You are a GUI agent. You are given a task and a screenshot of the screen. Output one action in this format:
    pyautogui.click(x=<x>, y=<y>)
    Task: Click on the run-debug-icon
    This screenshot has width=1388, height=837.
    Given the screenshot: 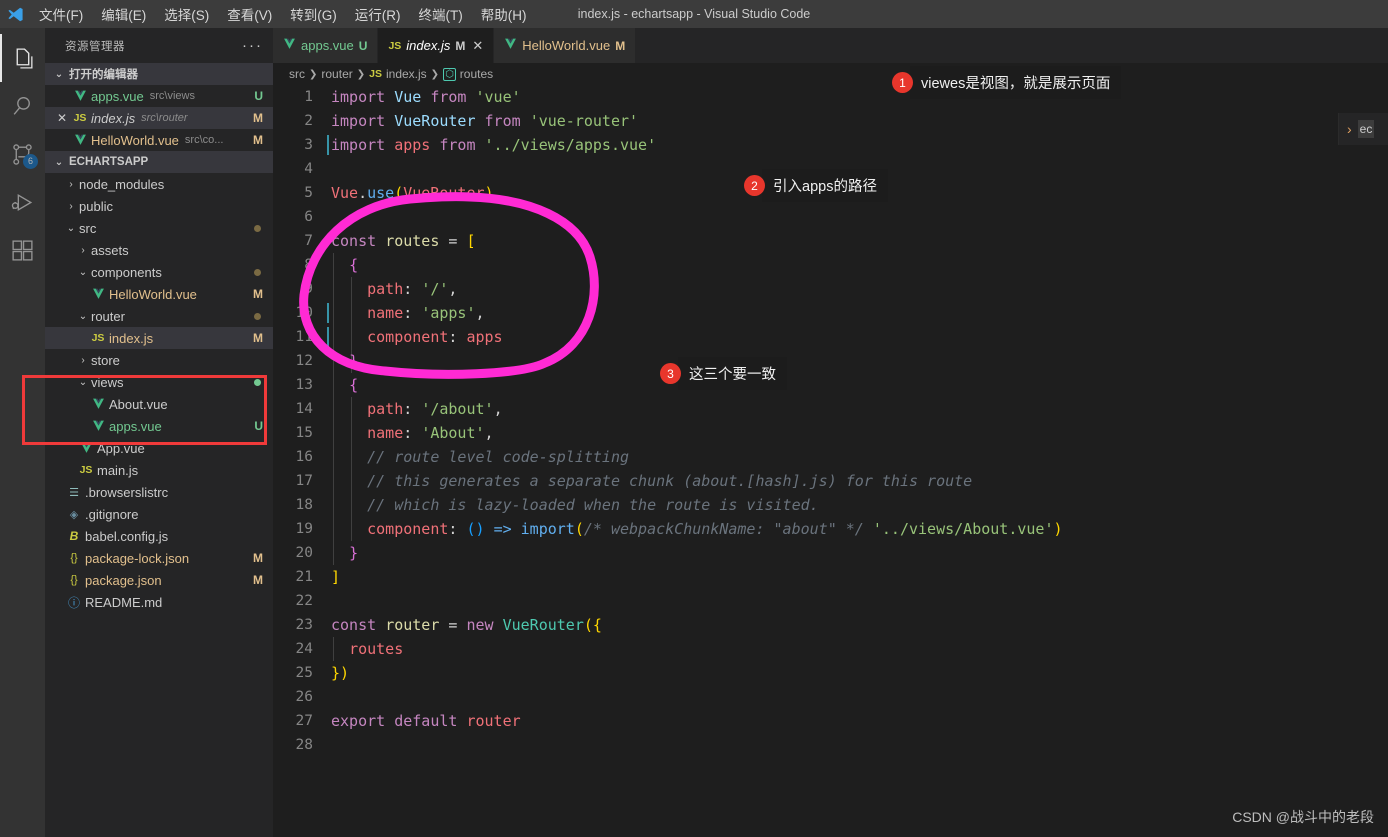 What is the action you would take?
    pyautogui.click(x=22, y=202)
    